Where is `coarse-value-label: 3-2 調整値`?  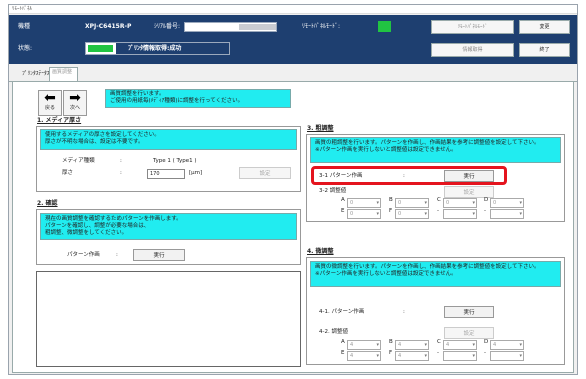
coarse-value-label: 3-2 調整値 is located at coordinates (333, 191).